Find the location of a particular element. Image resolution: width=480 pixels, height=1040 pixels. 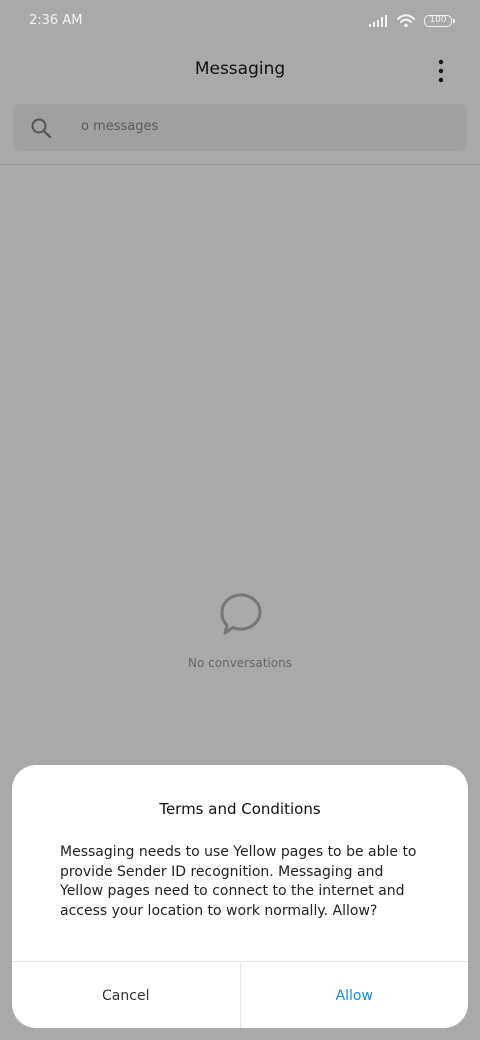

cancel-button: Cancel is located at coordinates (126, 995).